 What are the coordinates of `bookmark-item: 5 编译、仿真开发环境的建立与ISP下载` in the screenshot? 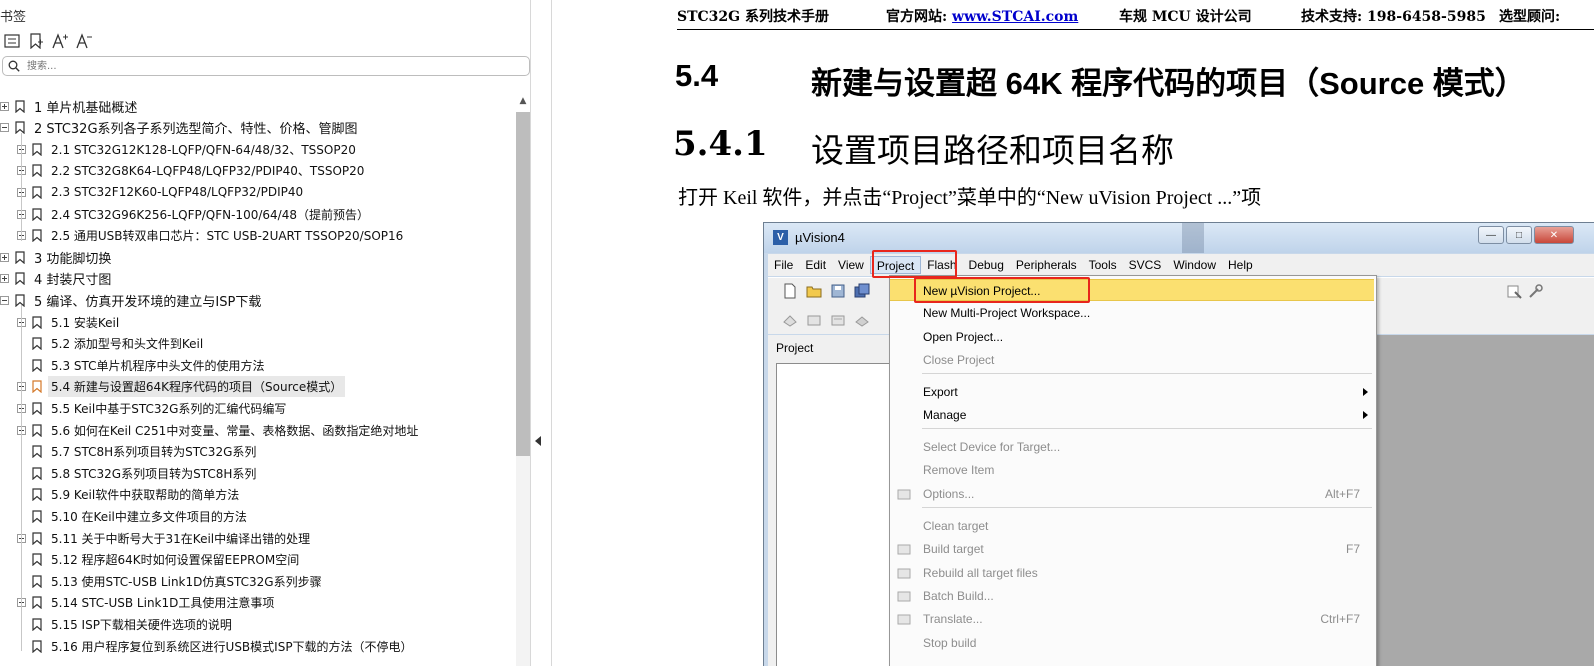 It's located at (132, 300).